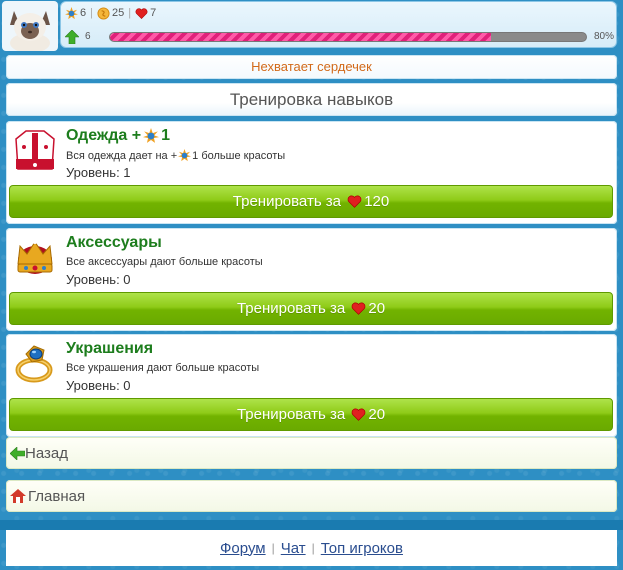  What do you see at coordinates (293, 548) in the screenshot?
I see `chat-link: Чат` at bounding box center [293, 548].